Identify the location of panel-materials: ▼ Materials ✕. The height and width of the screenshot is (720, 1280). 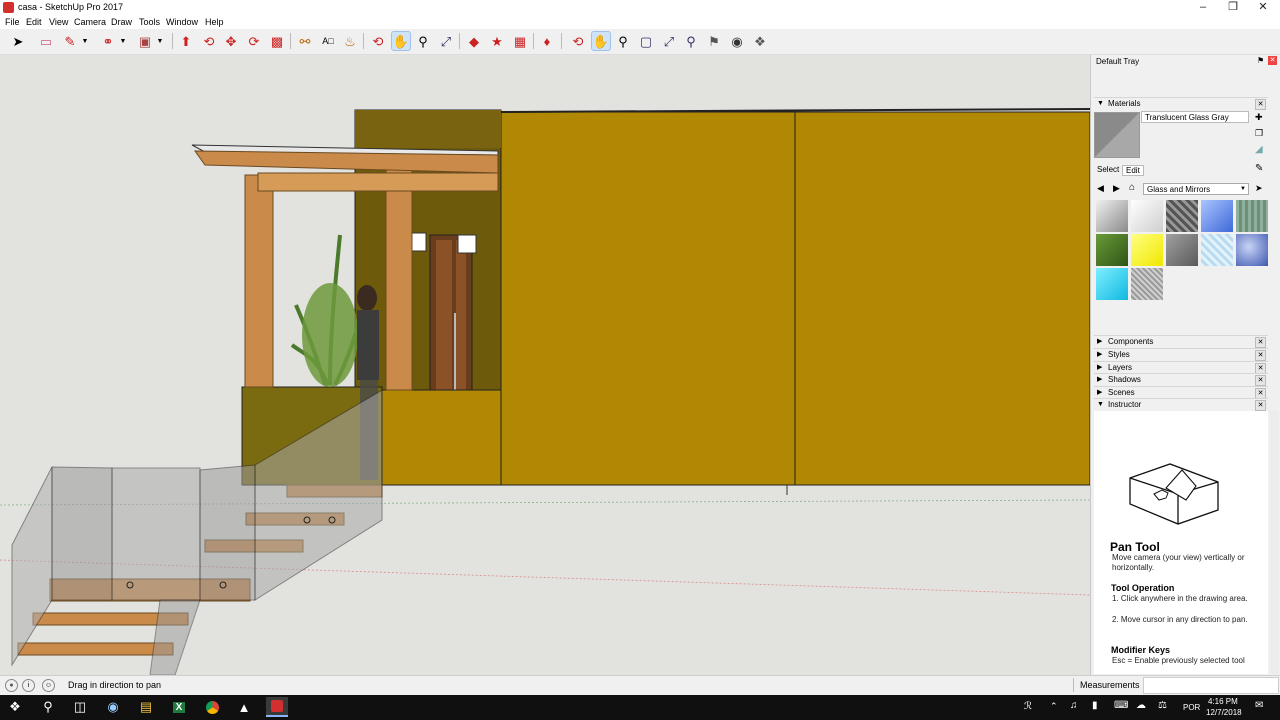
(1181, 103).